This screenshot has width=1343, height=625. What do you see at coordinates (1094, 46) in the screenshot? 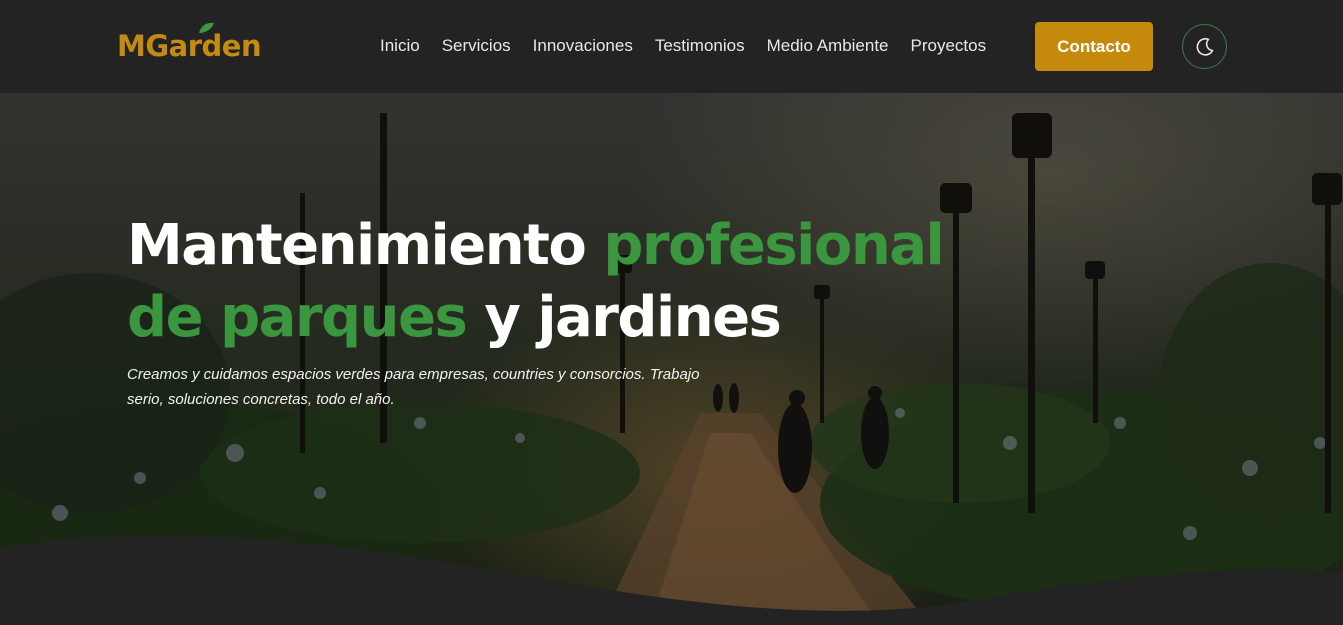
I see `contact-button: Contacto` at bounding box center [1094, 46].